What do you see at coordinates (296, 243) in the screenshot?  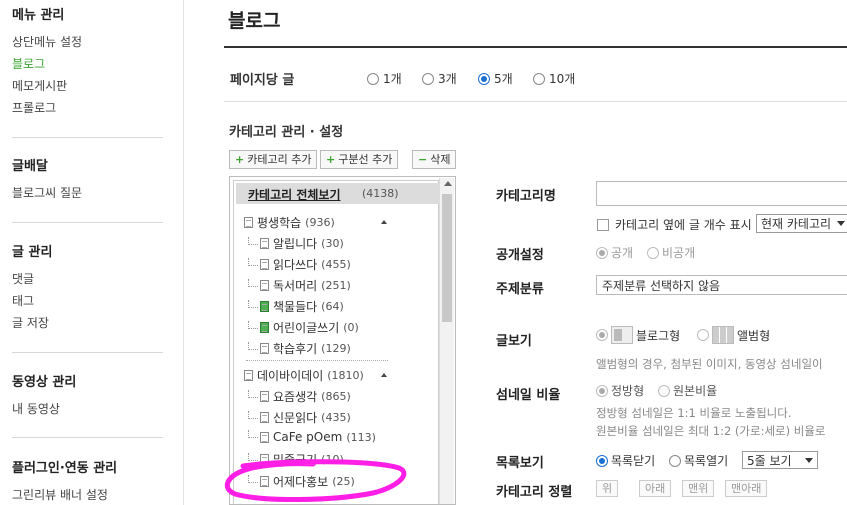 I see `tree-node-notice: 알립니다 (30)` at bounding box center [296, 243].